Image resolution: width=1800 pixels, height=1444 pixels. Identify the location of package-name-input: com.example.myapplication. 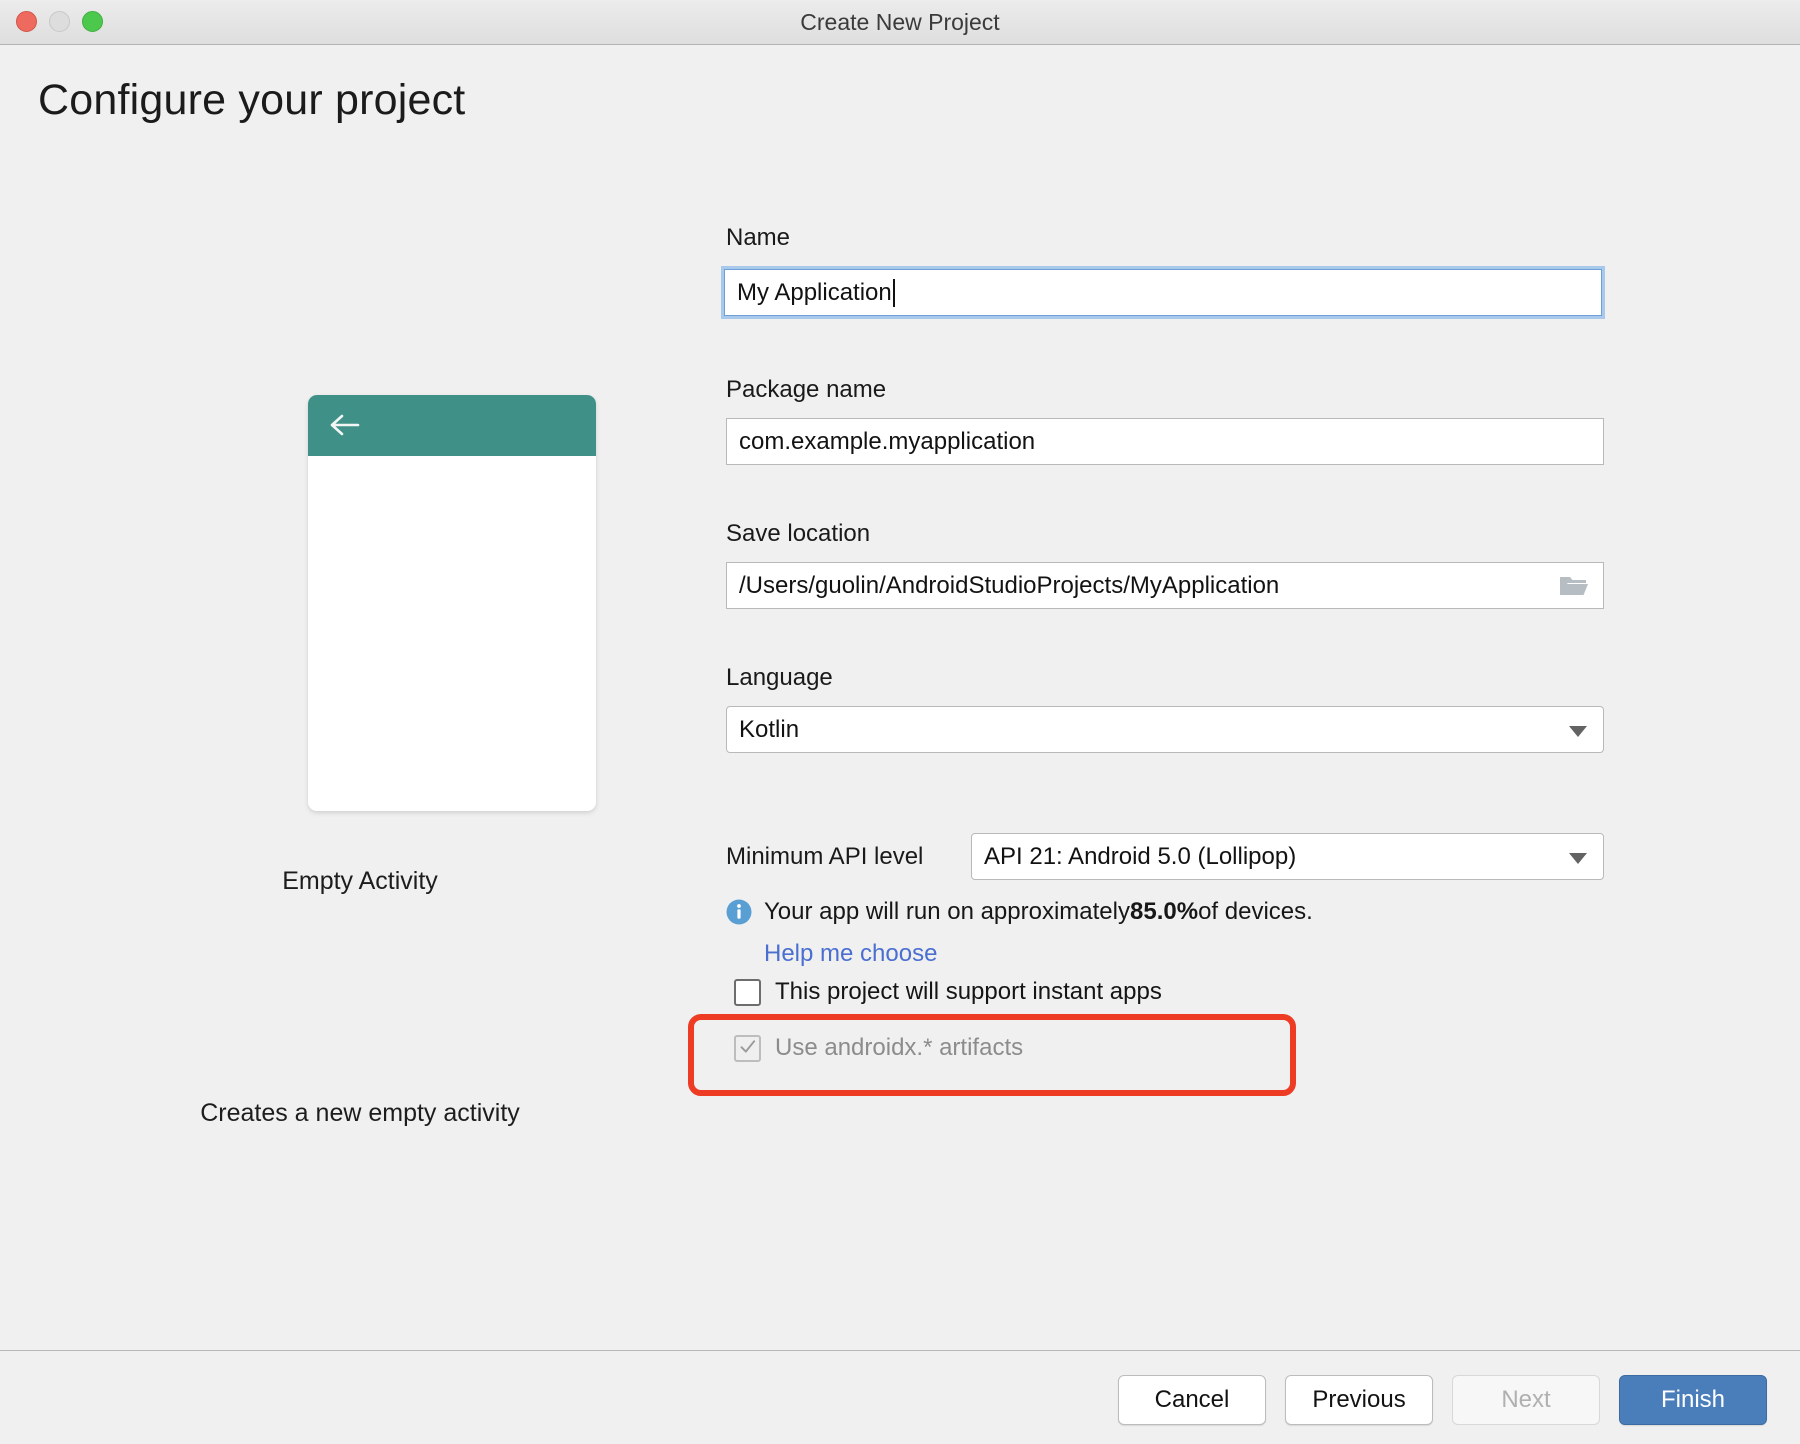
(1165, 441).